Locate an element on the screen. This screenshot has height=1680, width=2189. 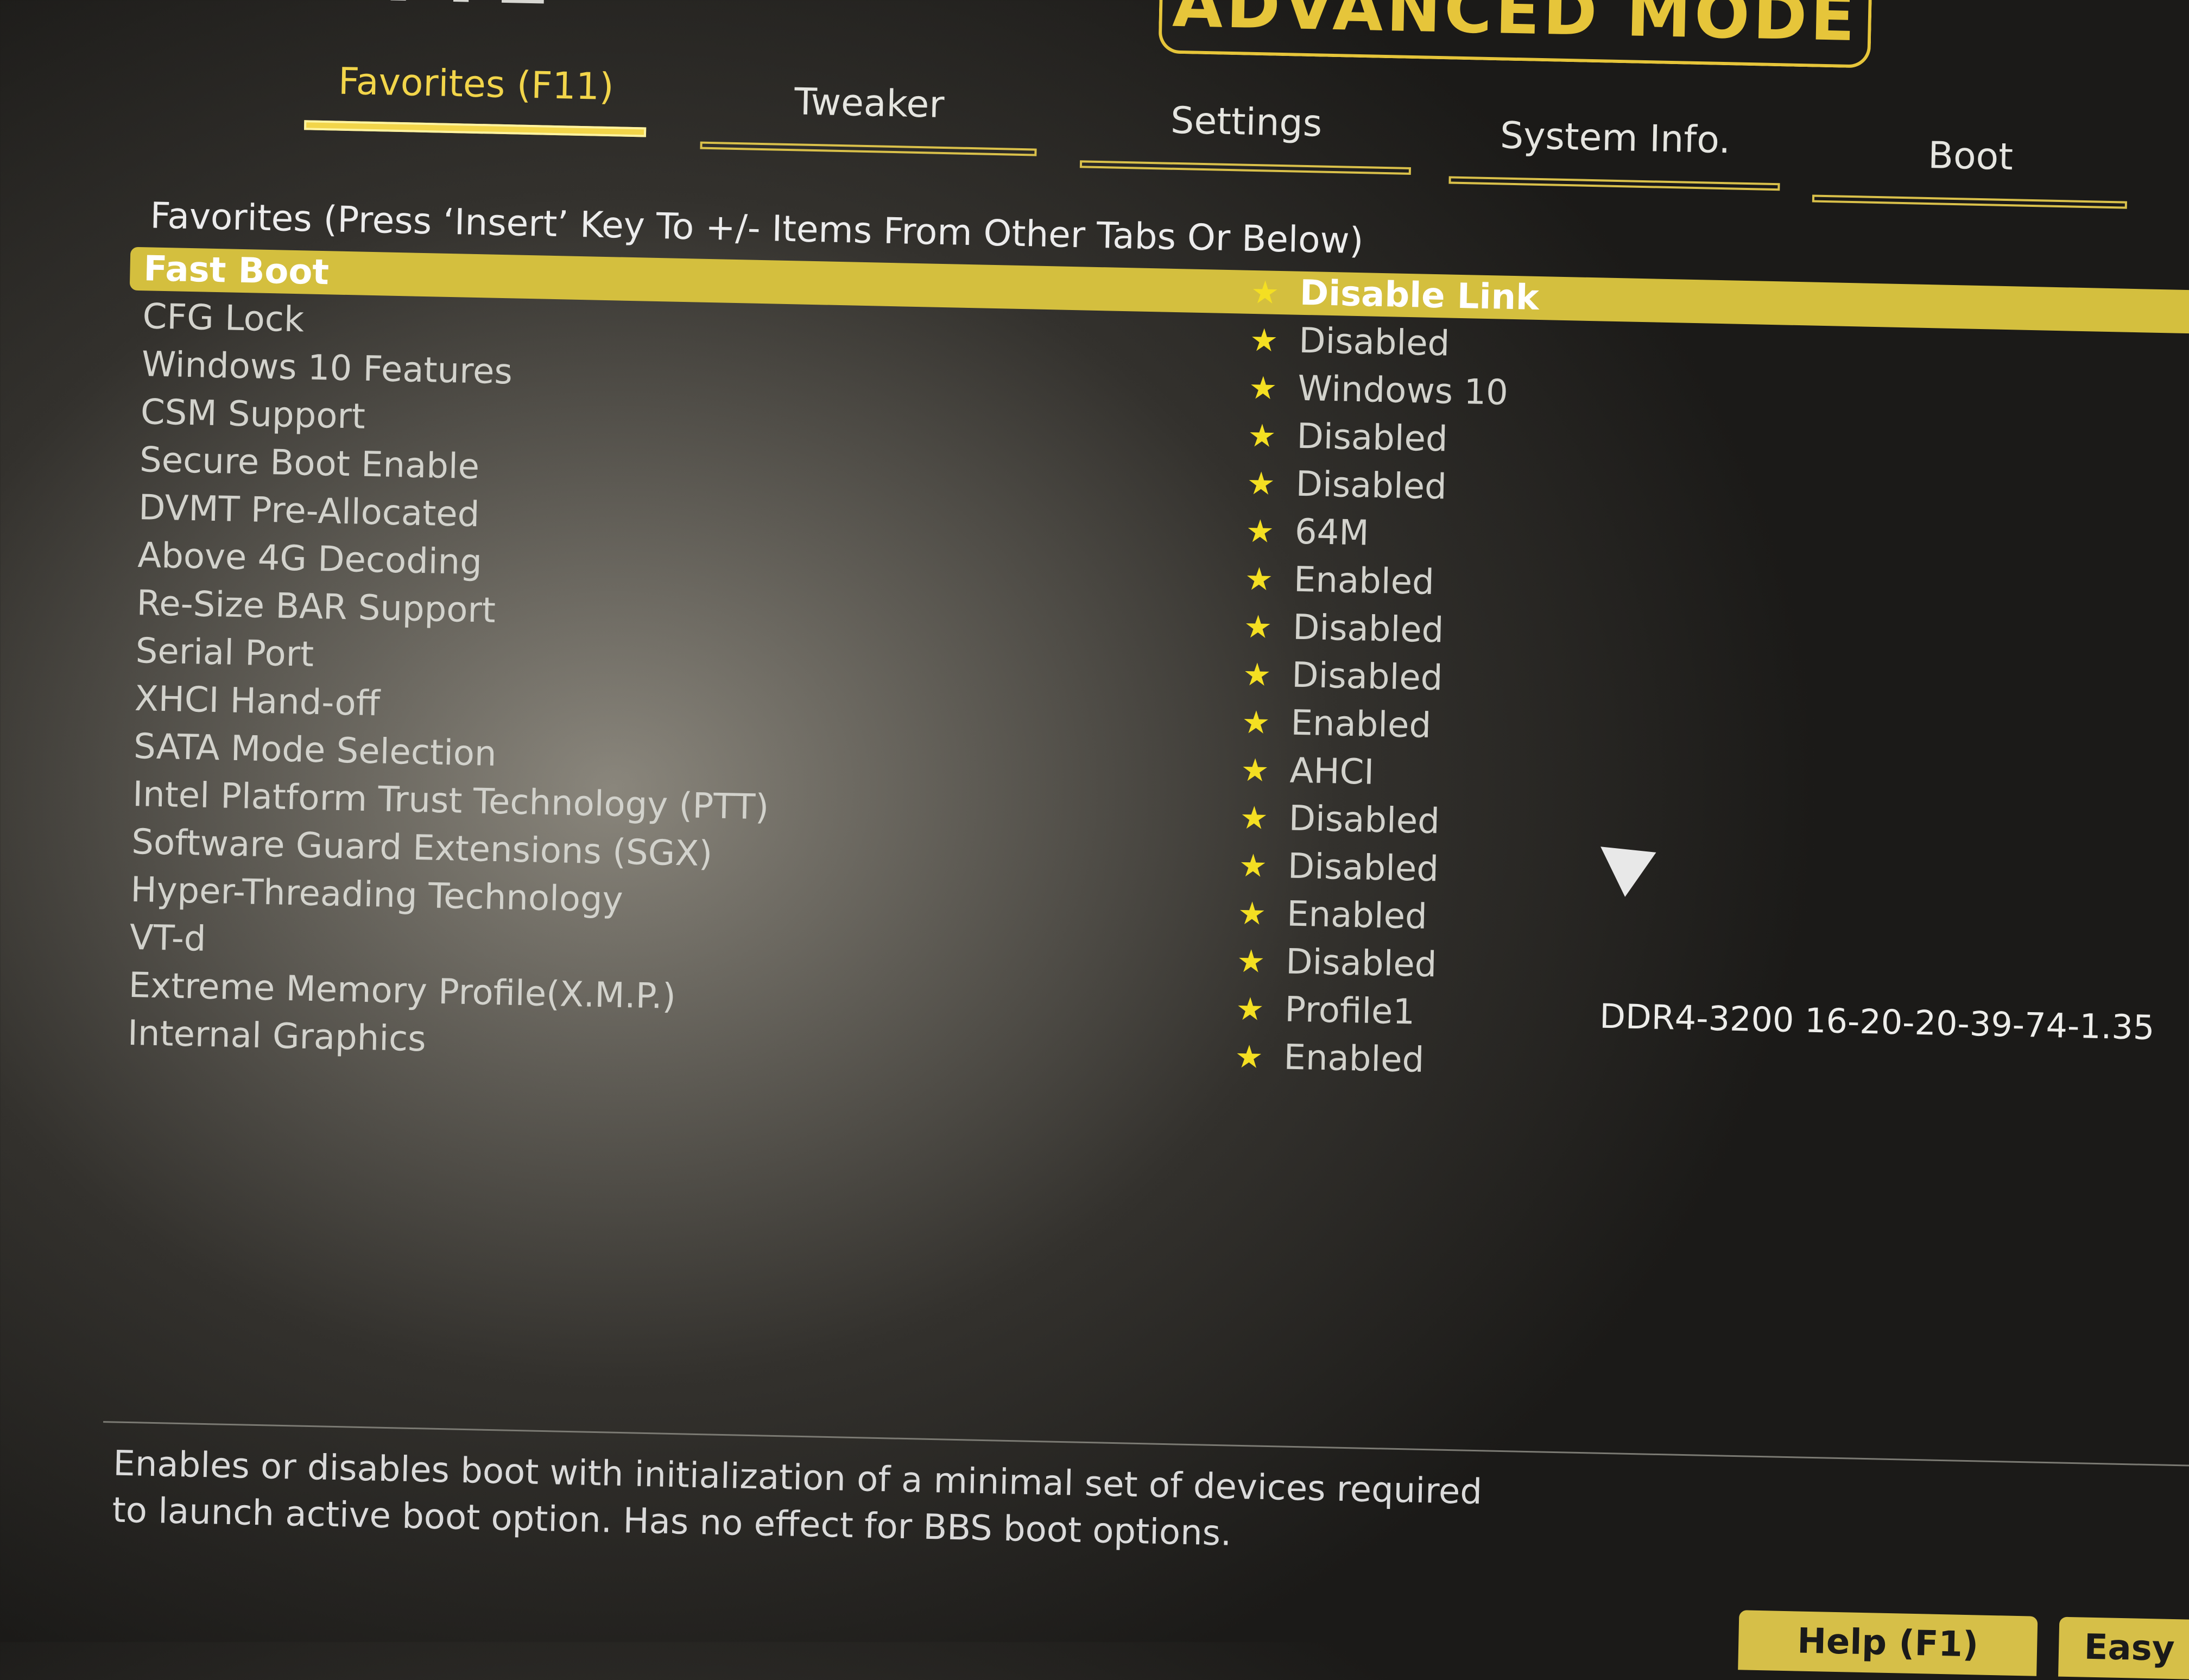
setting-value: Windows 10 is located at coordinates (1403, 391).